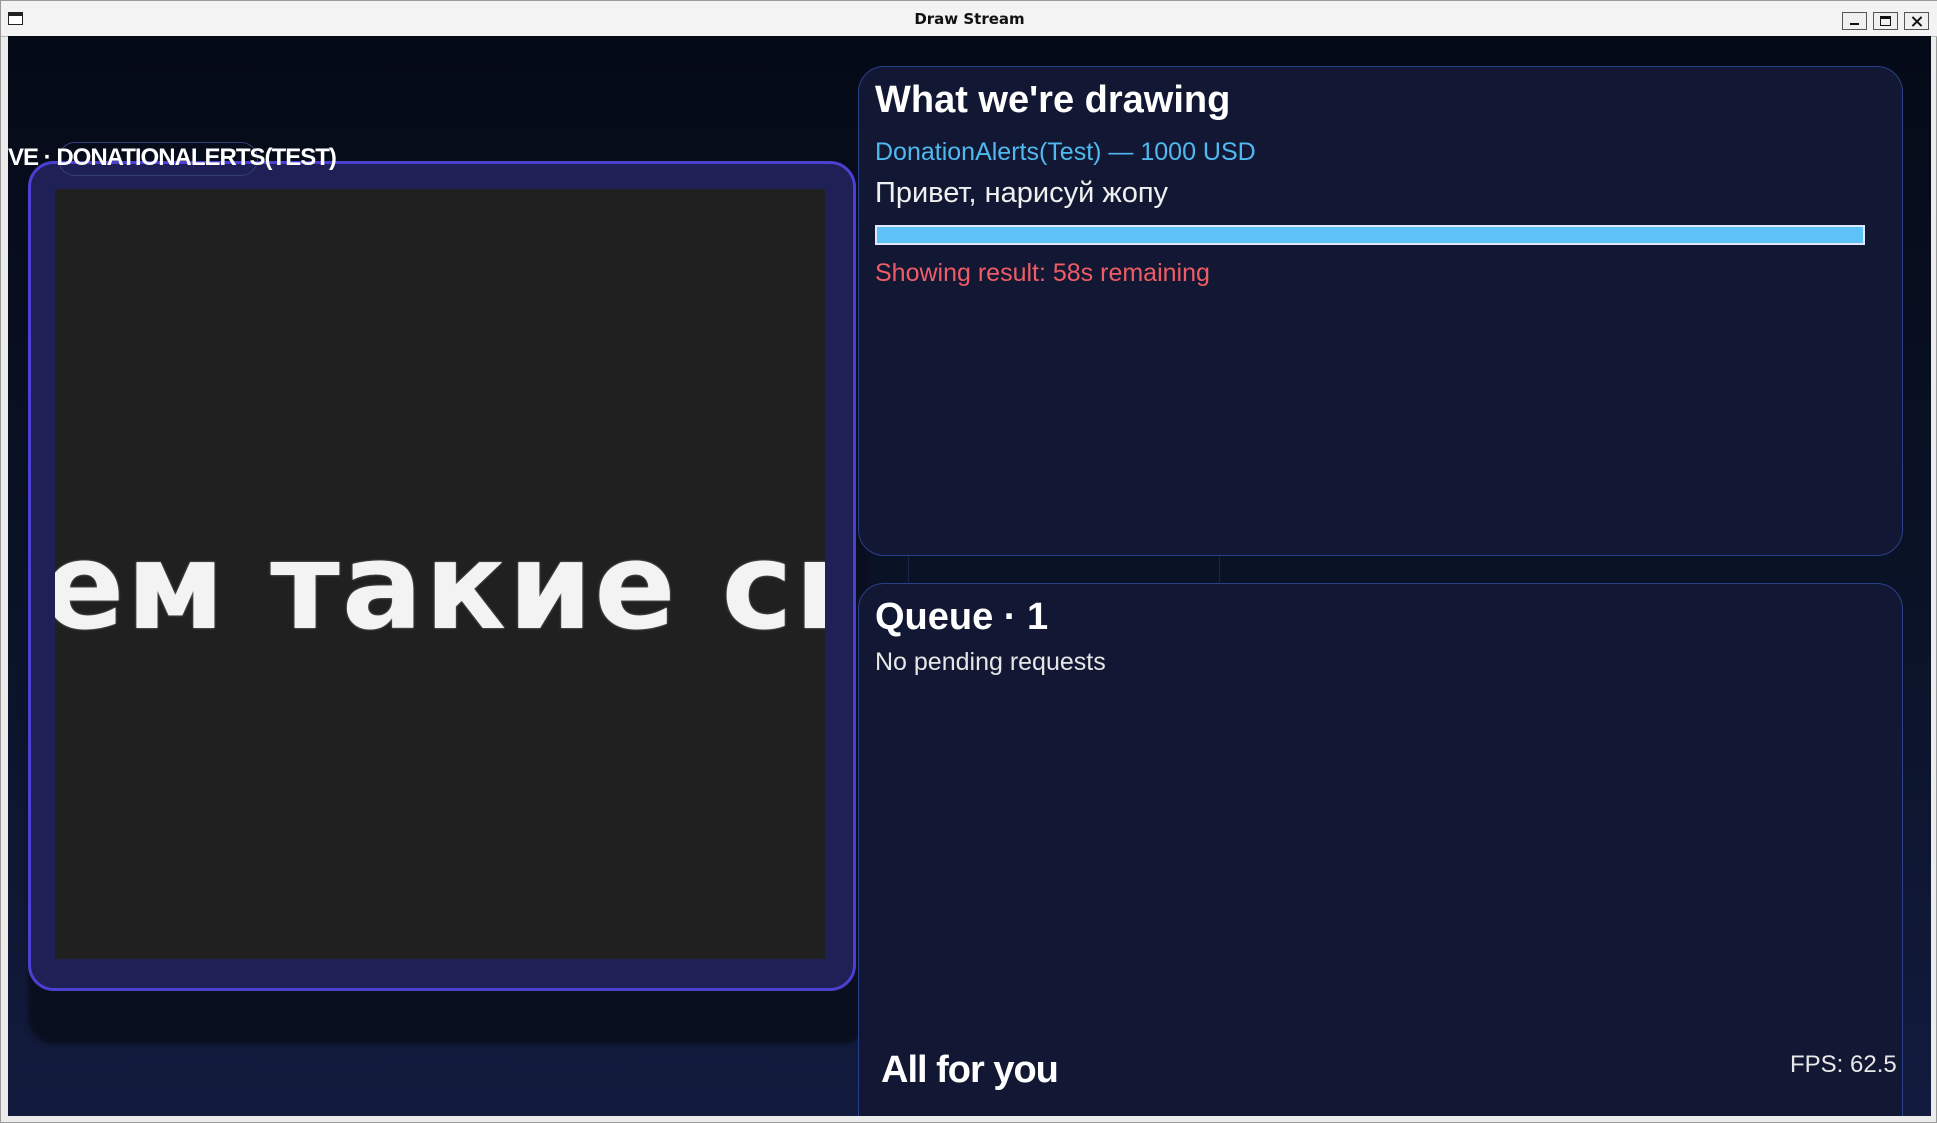 This screenshot has width=1937, height=1123. I want to click on minimize-icon, so click(1854, 21).